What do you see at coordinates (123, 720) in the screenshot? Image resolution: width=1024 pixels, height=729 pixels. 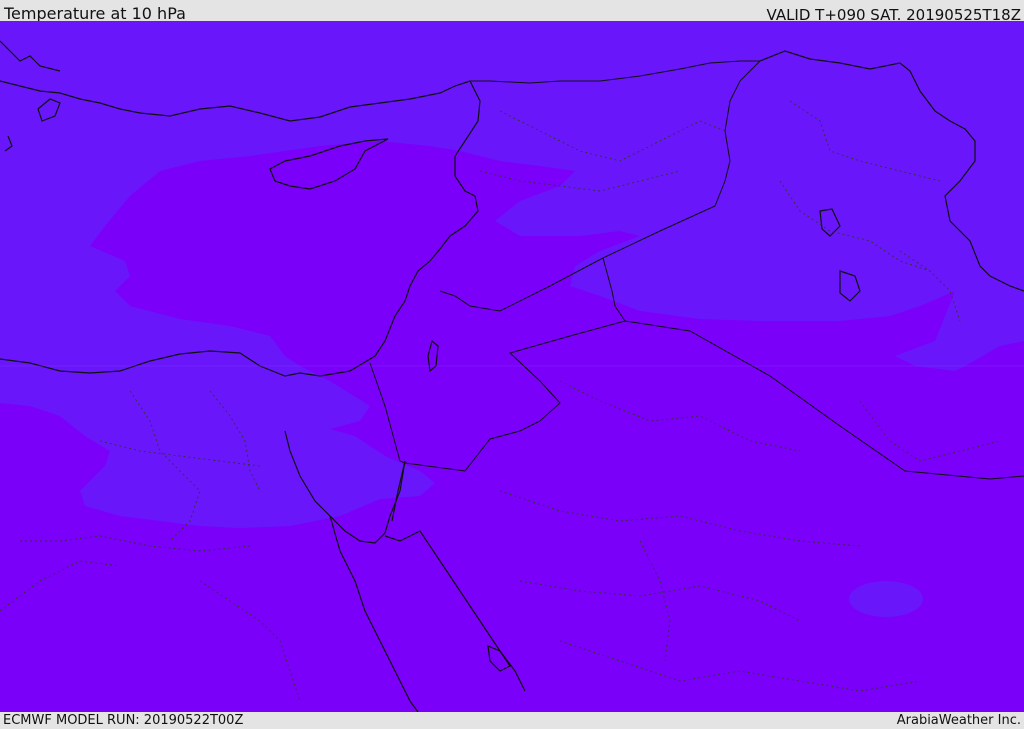 I see `model-run: ECMWF MODEL RUN: 20190522T00Z` at bounding box center [123, 720].